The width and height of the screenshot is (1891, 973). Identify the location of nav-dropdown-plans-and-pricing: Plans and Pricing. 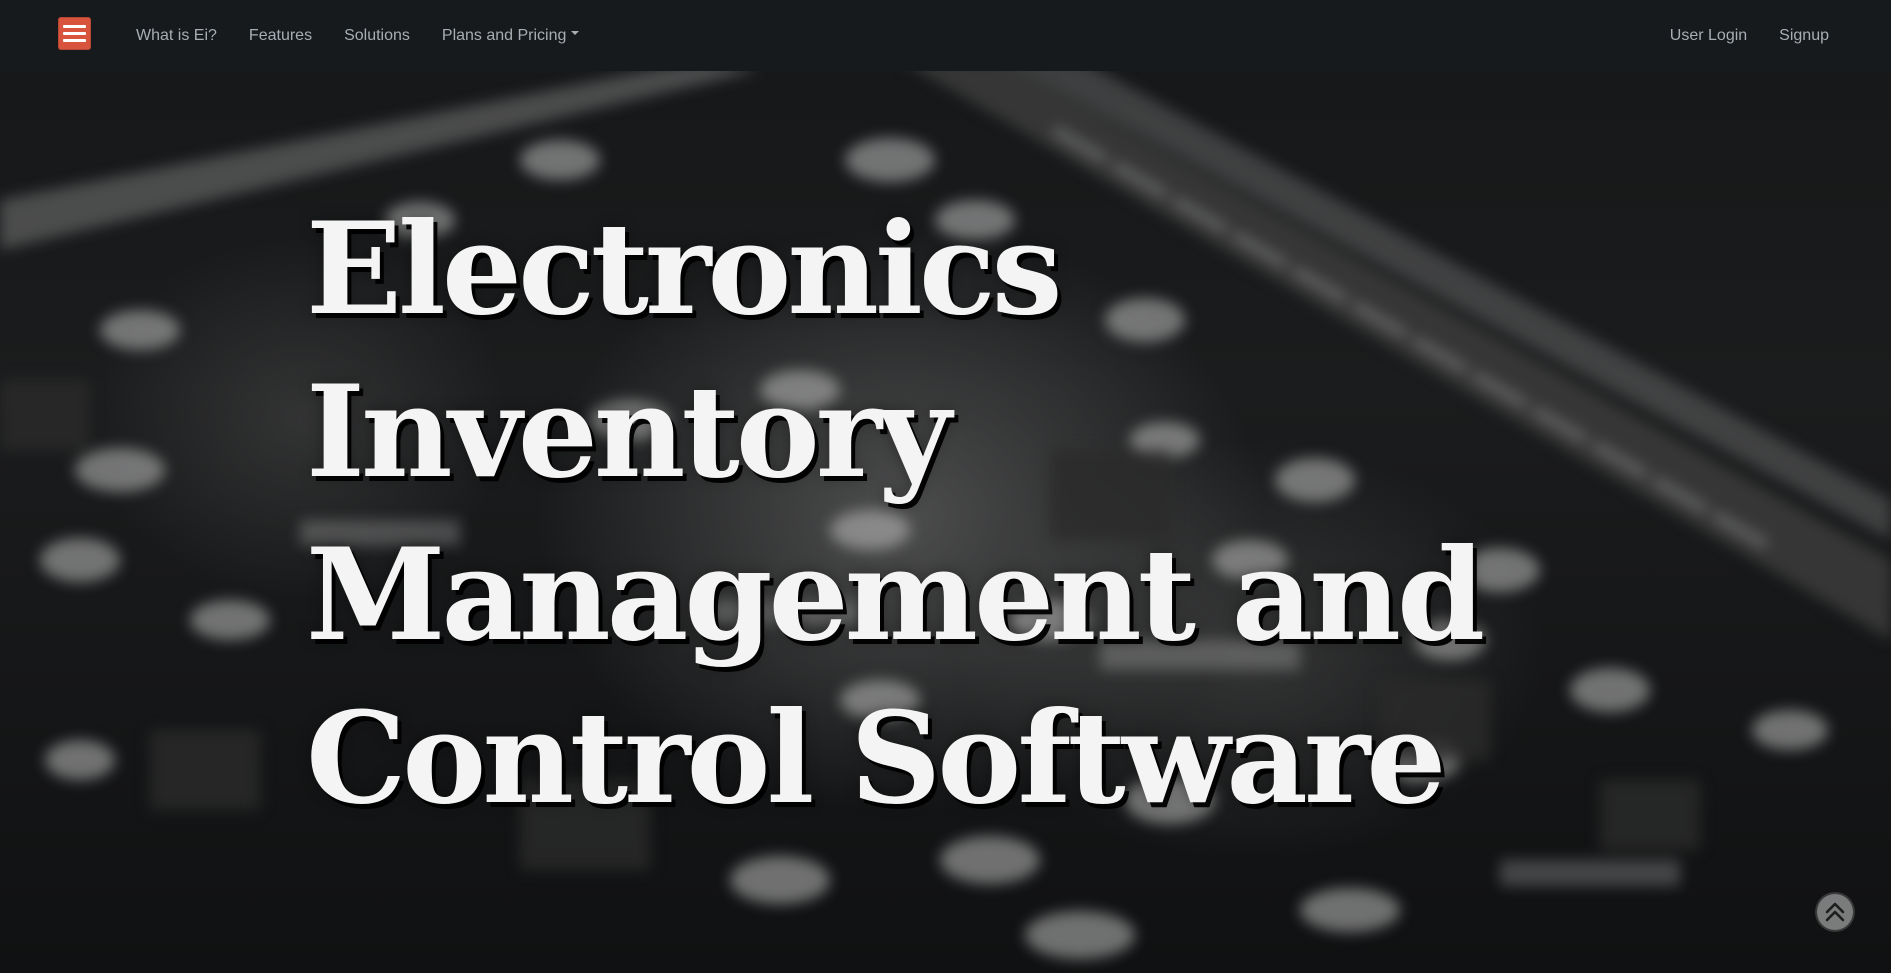
(511, 36).